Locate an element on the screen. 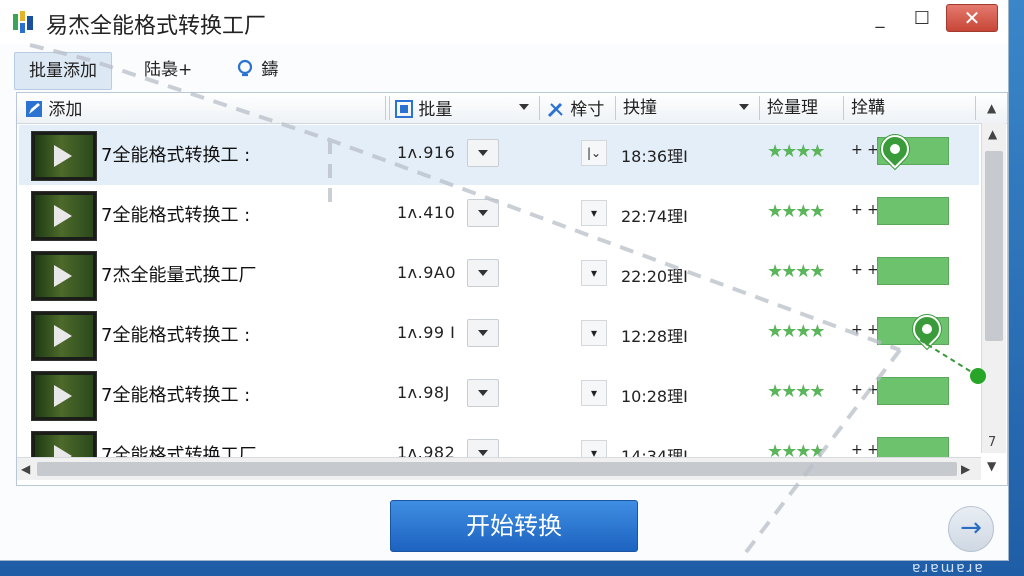 The image size is (1024, 576). scroll-right-arrow-icon: ▶ is located at coordinates (965, 469).